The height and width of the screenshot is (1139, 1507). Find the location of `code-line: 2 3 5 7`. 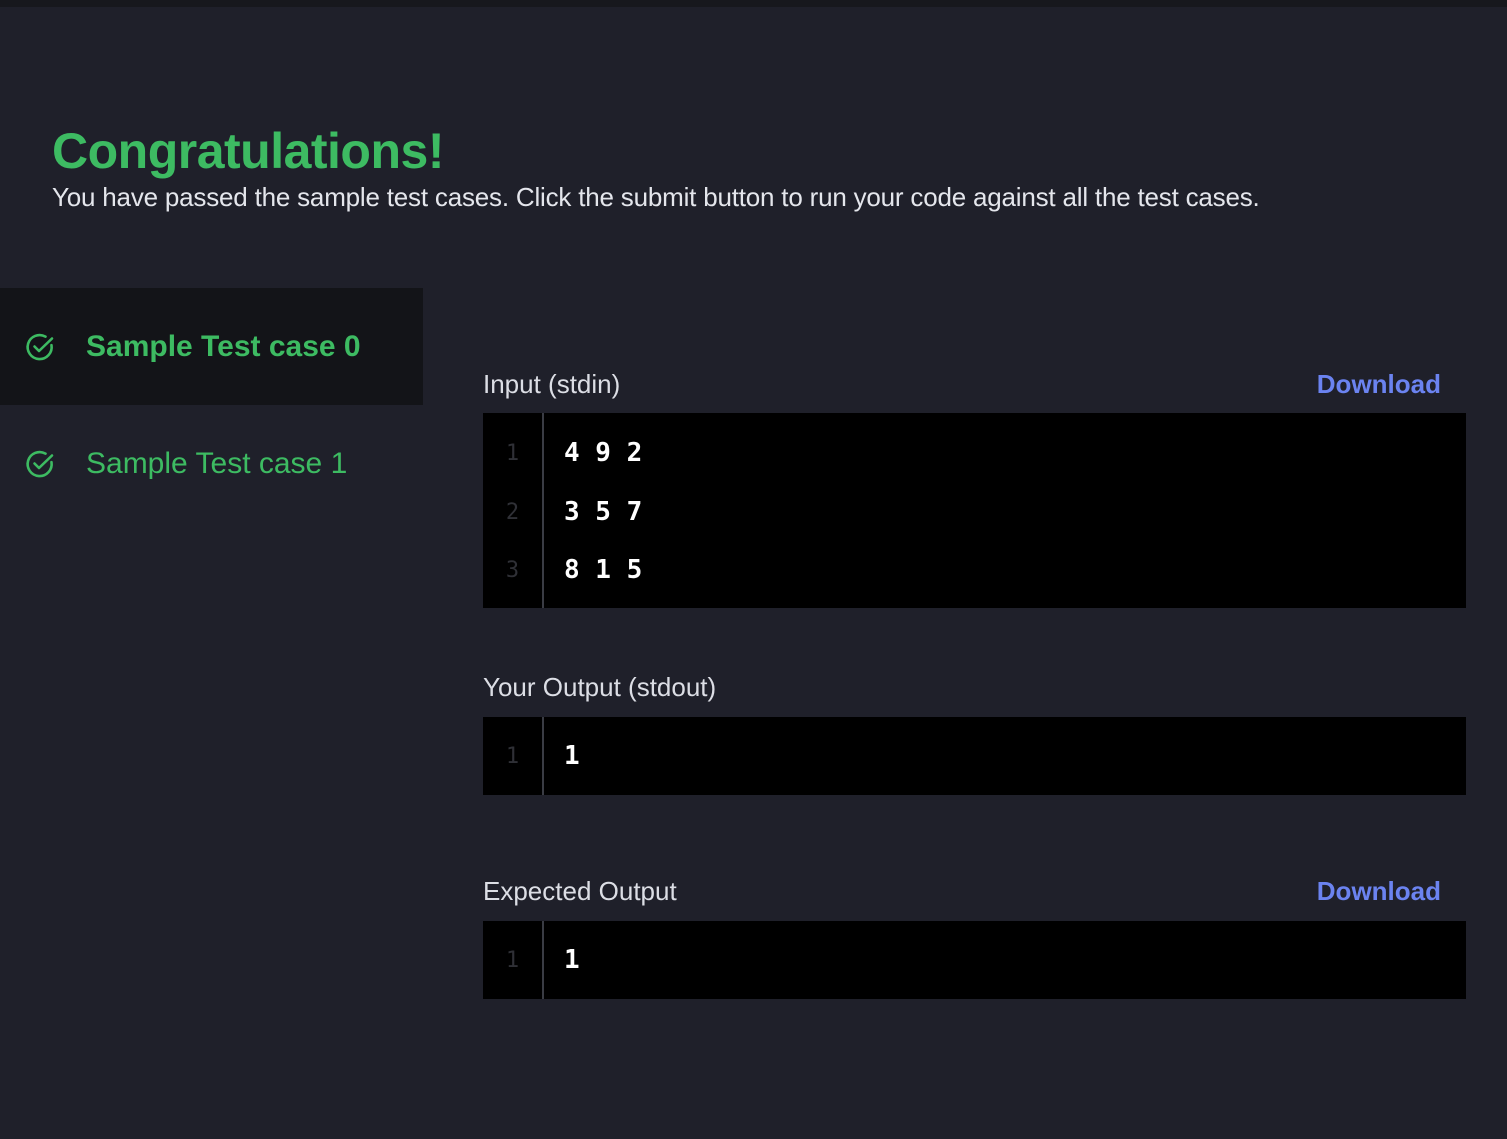

code-line: 2 3 5 7 is located at coordinates (974, 512).